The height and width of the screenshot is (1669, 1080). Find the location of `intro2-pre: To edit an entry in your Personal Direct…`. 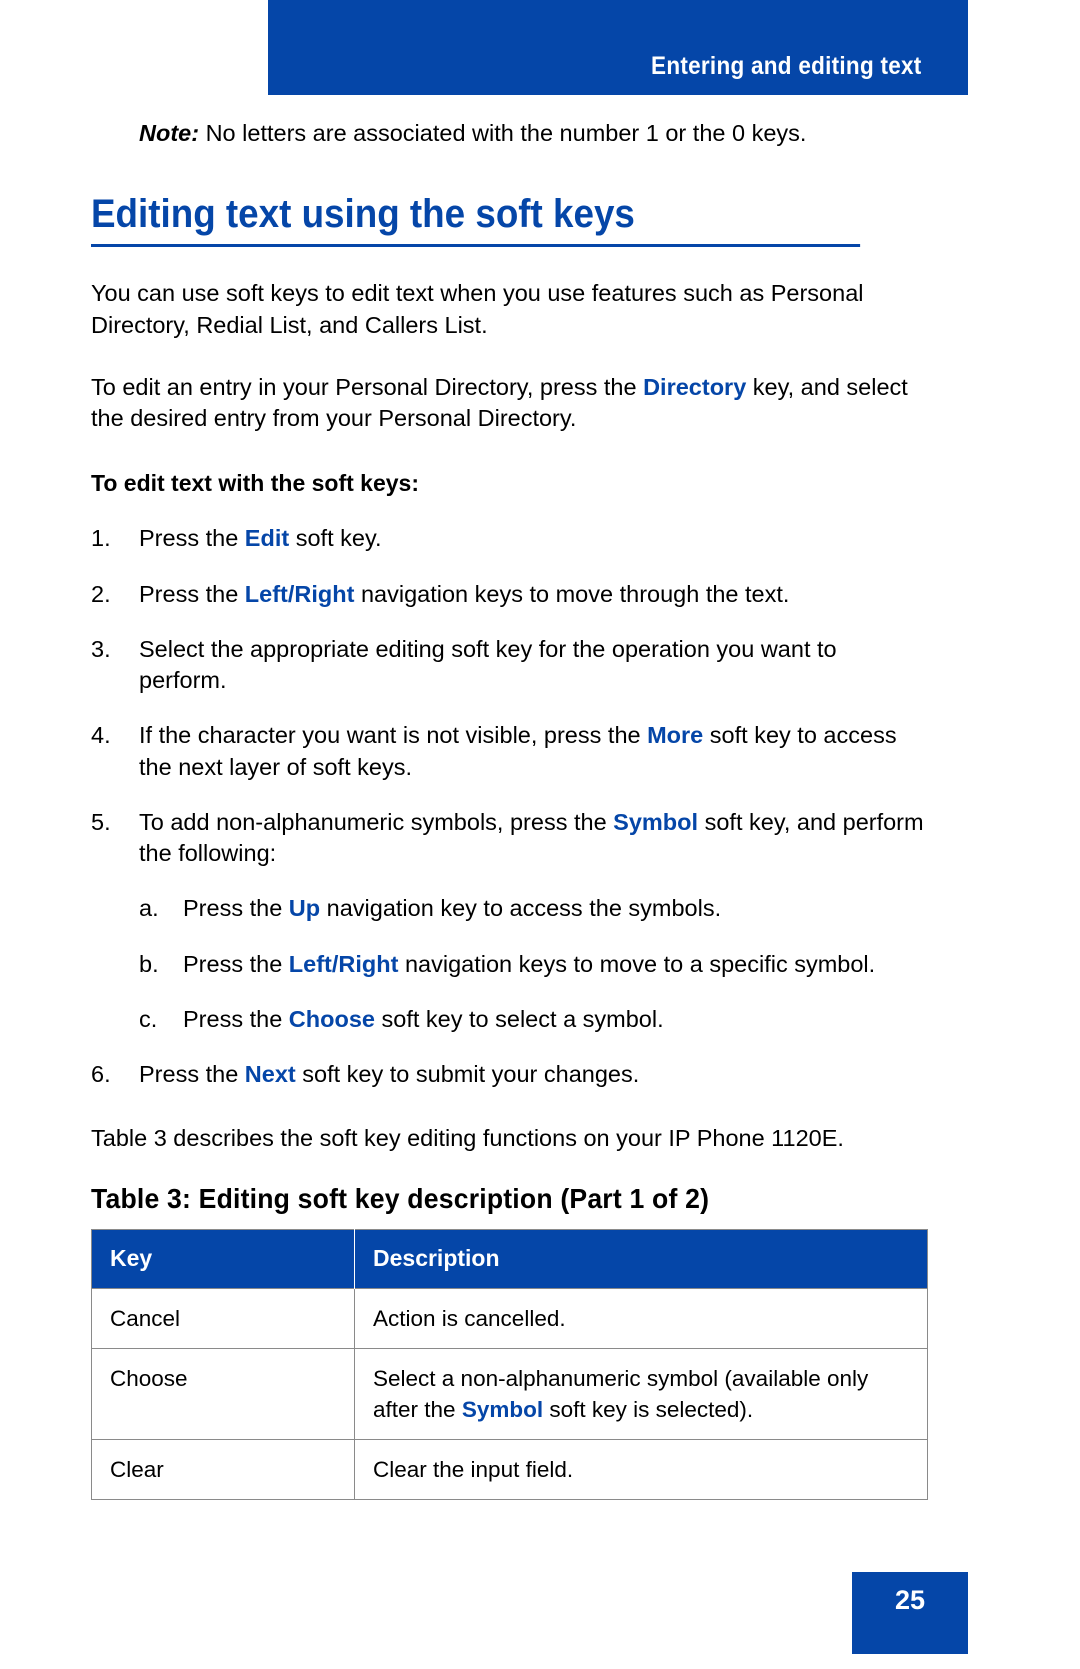

intro2-pre: To edit an entry in your Personal Direct… is located at coordinates (367, 386).